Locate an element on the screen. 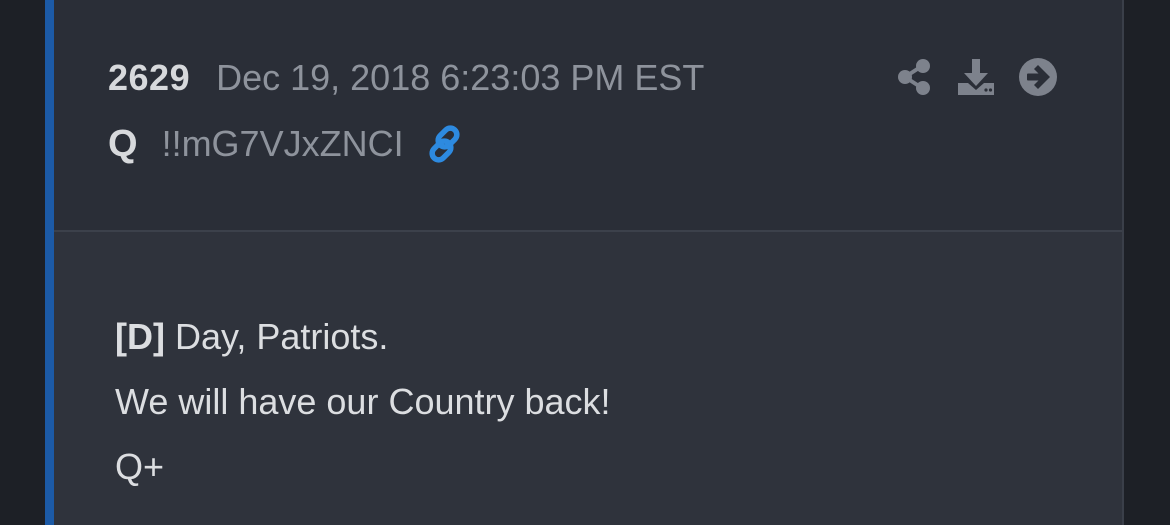  link-icon is located at coordinates (447, 144).